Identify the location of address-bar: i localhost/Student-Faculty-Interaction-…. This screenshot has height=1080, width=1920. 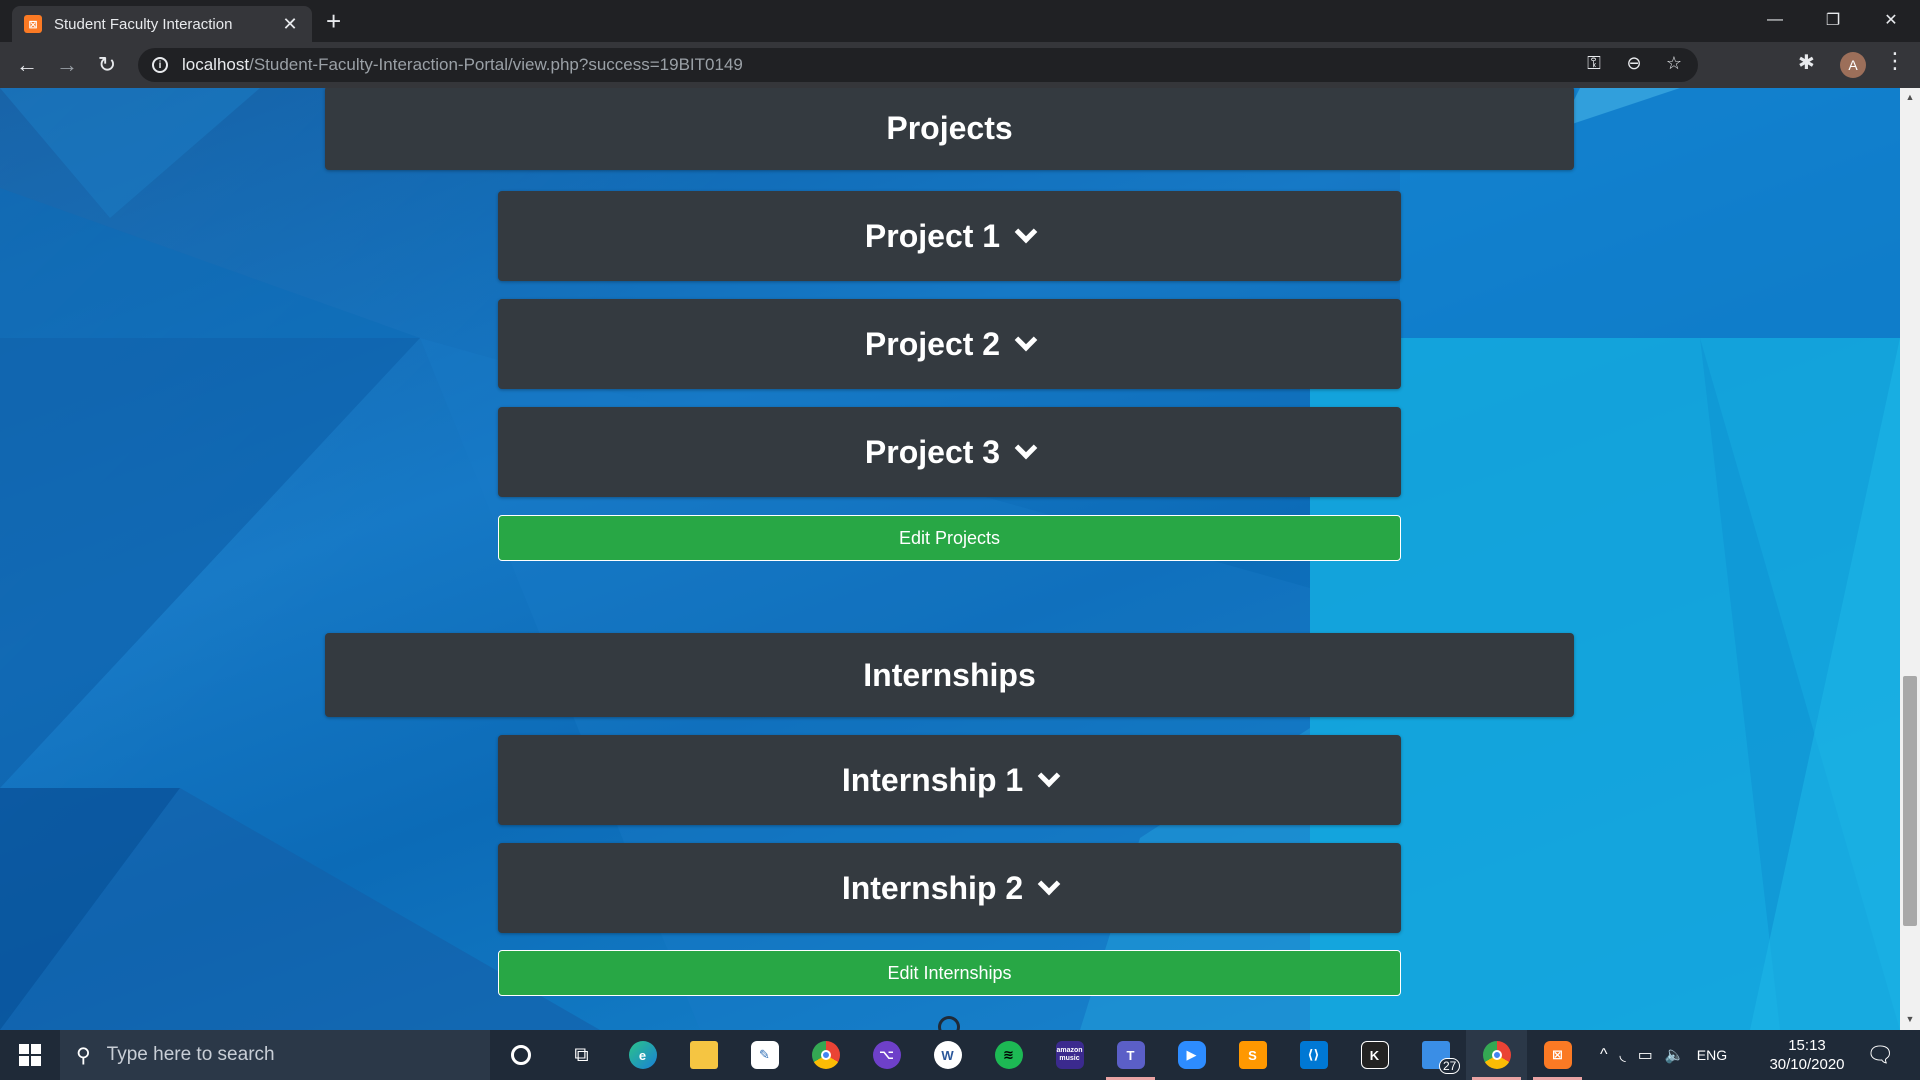
(918, 65).